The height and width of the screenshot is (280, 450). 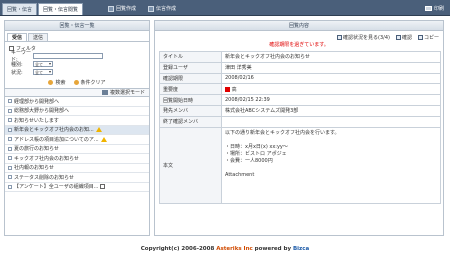 I want to click on multi-select-toggle: 複数選択モード, so click(x=77, y=92).